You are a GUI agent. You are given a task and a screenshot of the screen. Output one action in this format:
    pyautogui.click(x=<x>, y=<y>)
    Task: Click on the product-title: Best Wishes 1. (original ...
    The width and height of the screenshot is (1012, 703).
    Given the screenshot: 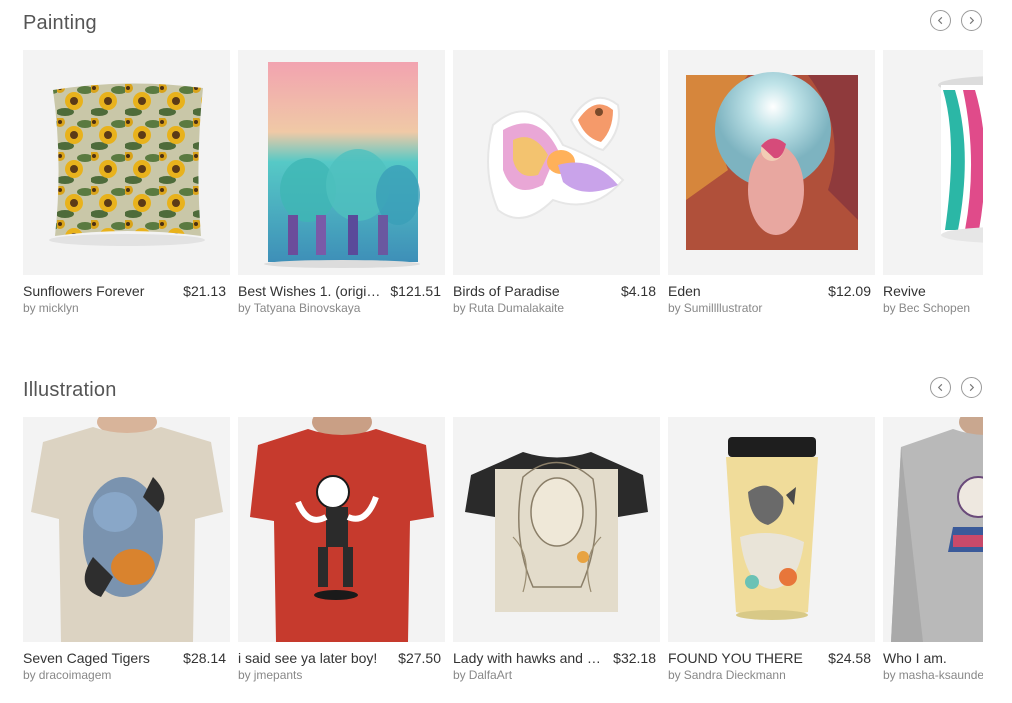 What is the action you would take?
    pyautogui.click(x=313, y=291)
    